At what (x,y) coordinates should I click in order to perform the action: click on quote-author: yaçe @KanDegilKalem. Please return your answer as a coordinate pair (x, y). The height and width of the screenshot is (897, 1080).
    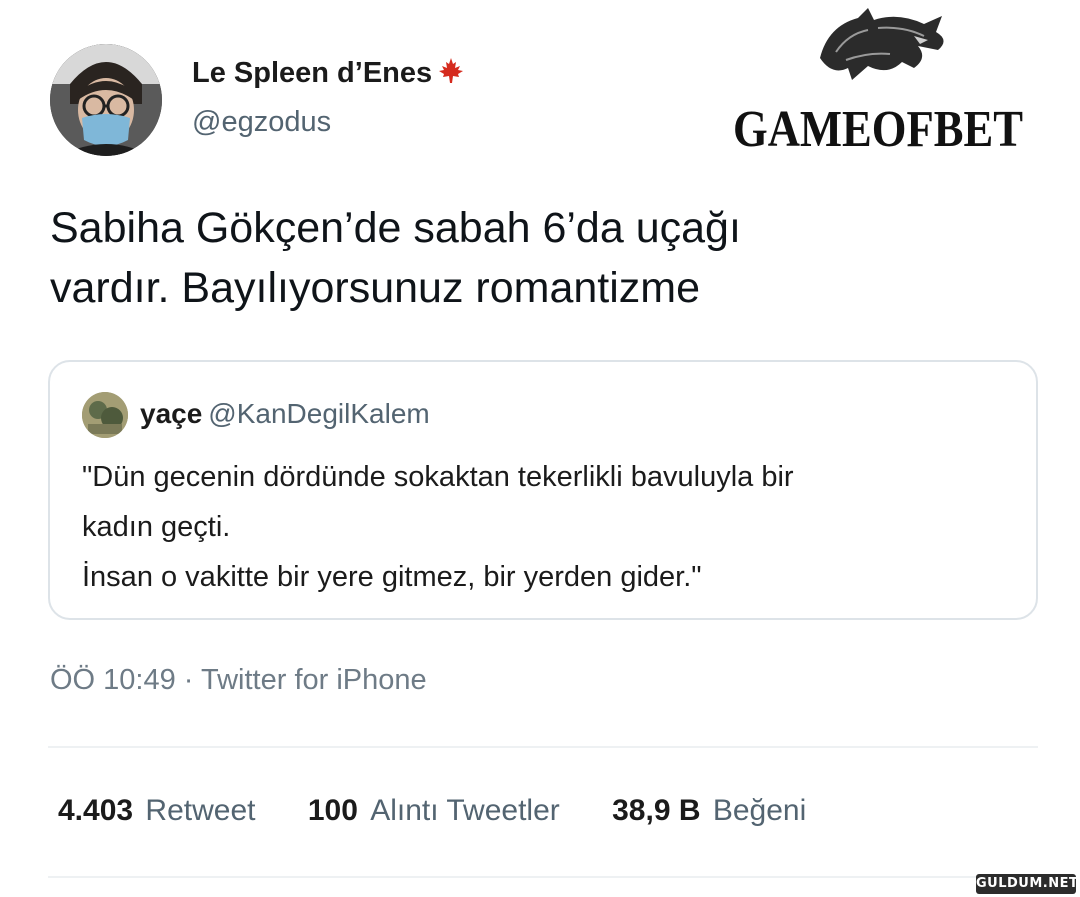
    Looking at the image, I should click on (285, 414).